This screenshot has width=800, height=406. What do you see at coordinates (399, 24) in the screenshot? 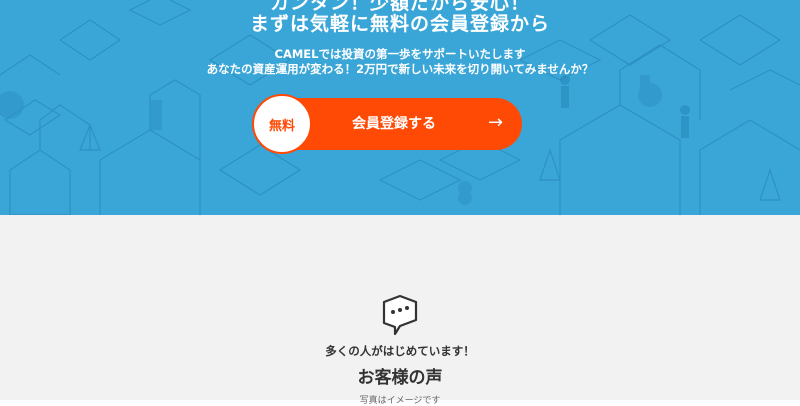
I see `hero-title-line2: まずは気軽に無料の会員登録から` at bounding box center [399, 24].